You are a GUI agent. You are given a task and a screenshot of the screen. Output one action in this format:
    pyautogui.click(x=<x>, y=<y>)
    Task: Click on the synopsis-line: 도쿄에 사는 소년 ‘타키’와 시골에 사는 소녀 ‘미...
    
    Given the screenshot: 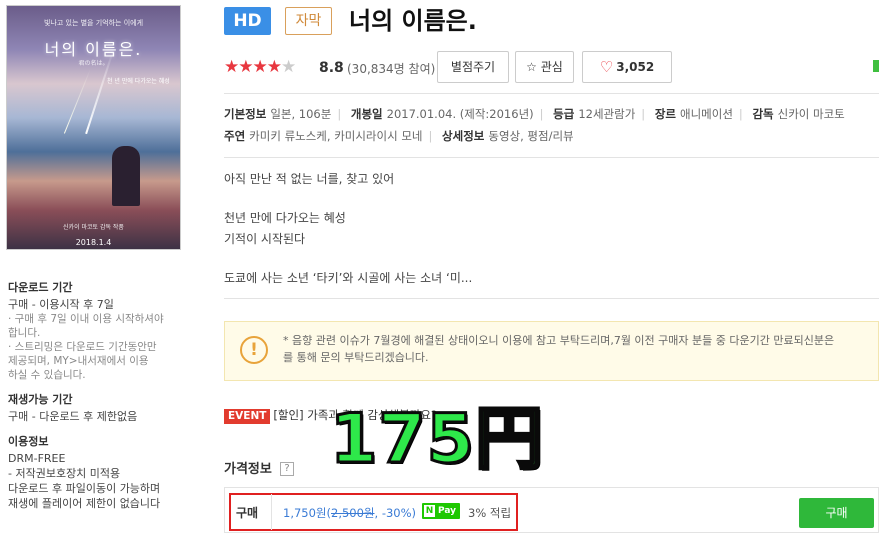 What is the action you would take?
    pyautogui.click(x=348, y=278)
    